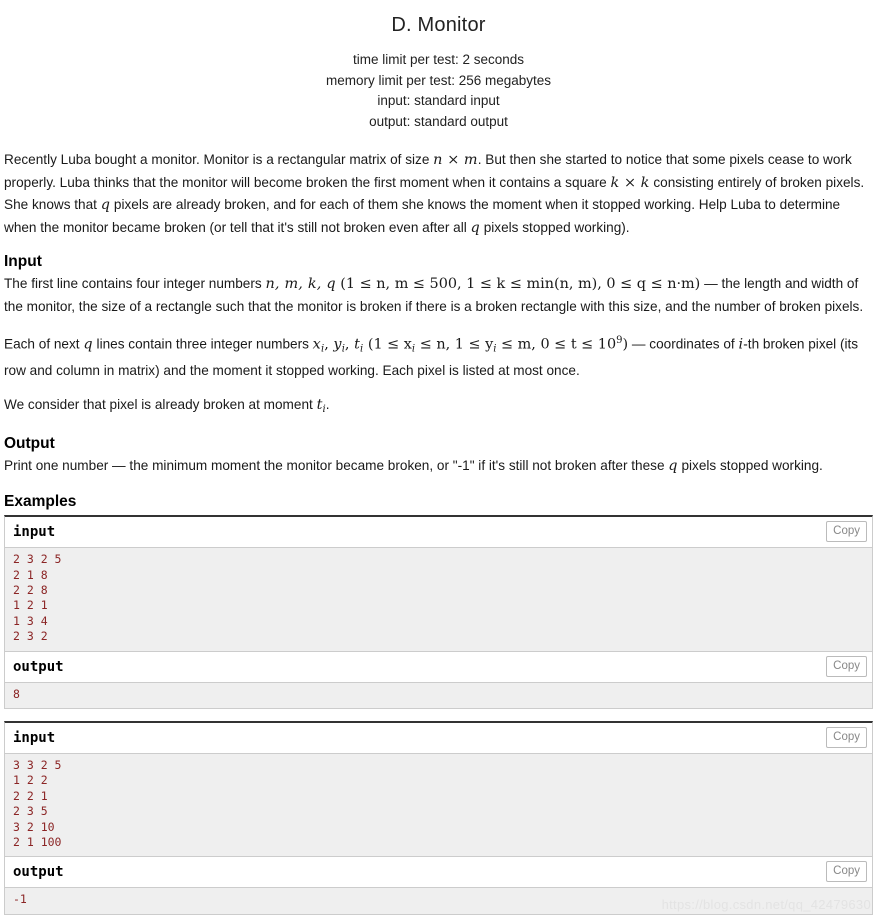  Describe the element at coordinates (438, 667) in the screenshot. I see `output-label-1: output Copy` at that location.